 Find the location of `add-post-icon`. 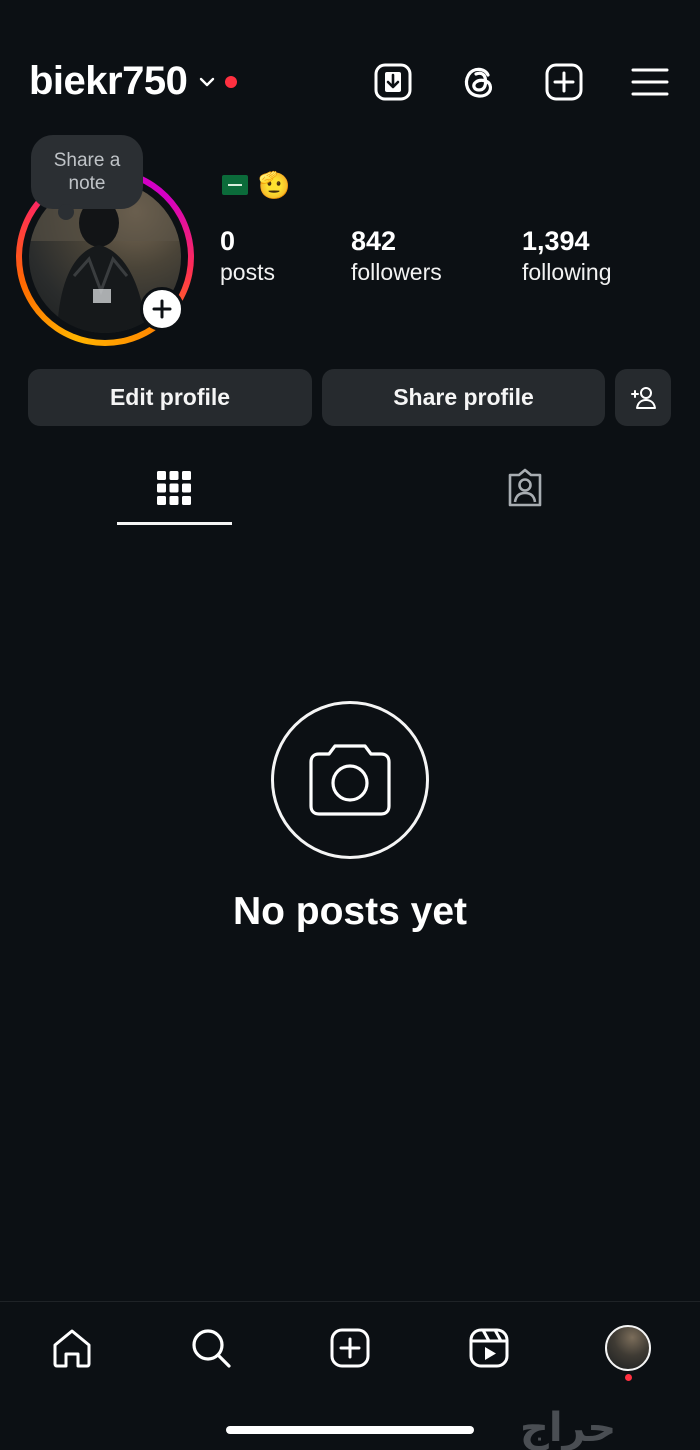

add-post-icon is located at coordinates (564, 82).